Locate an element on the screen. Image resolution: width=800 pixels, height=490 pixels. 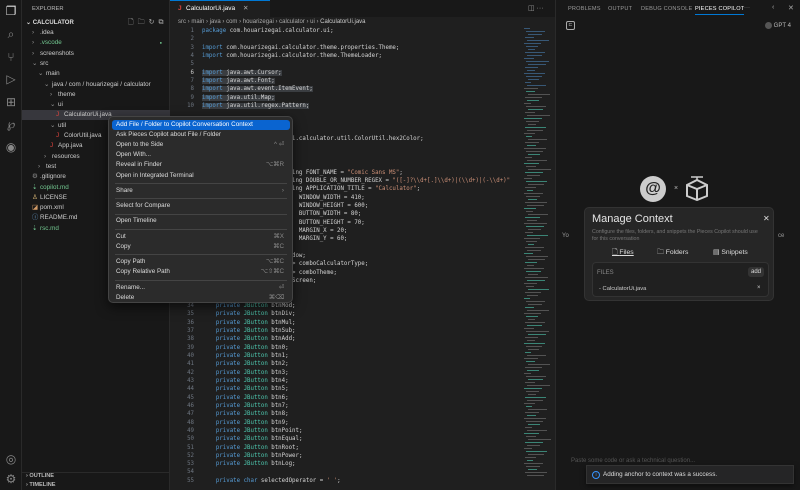
breadcrumb-item: main is located at coordinates (197, 22).